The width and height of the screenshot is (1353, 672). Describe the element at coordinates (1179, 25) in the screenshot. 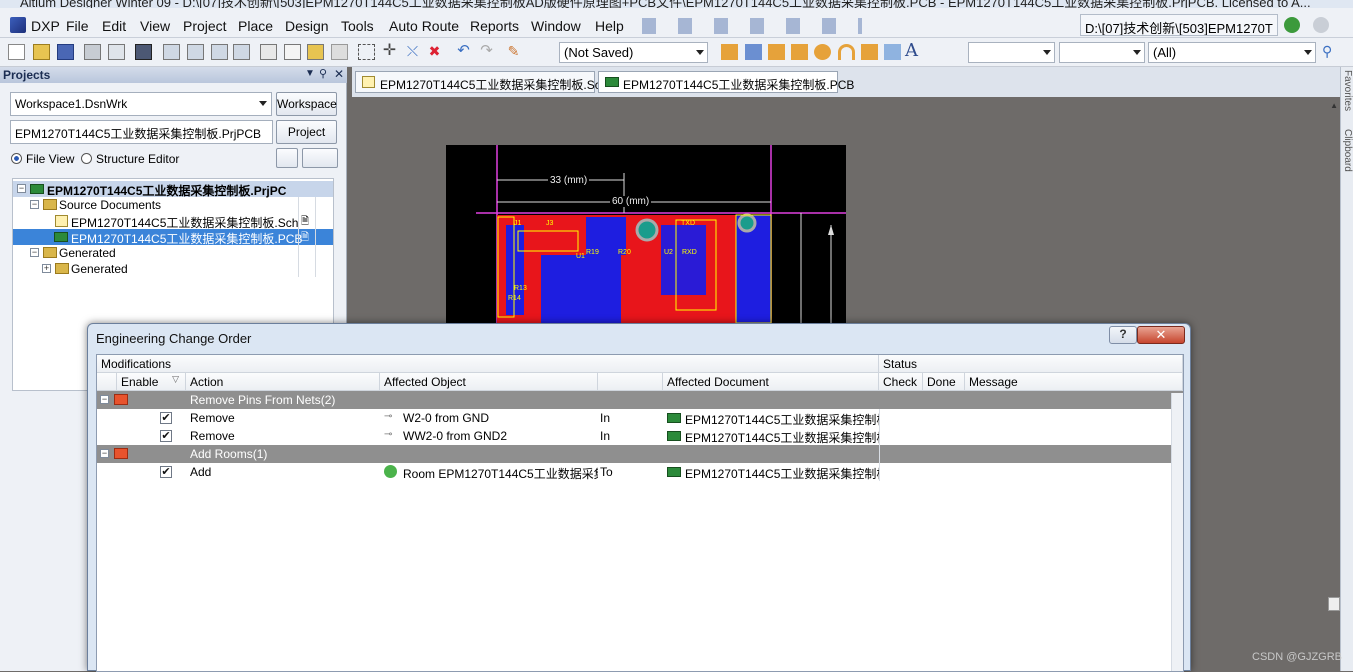

I see `path-combo: D:\[07]技术创新\[503]EPM1270T` at that location.